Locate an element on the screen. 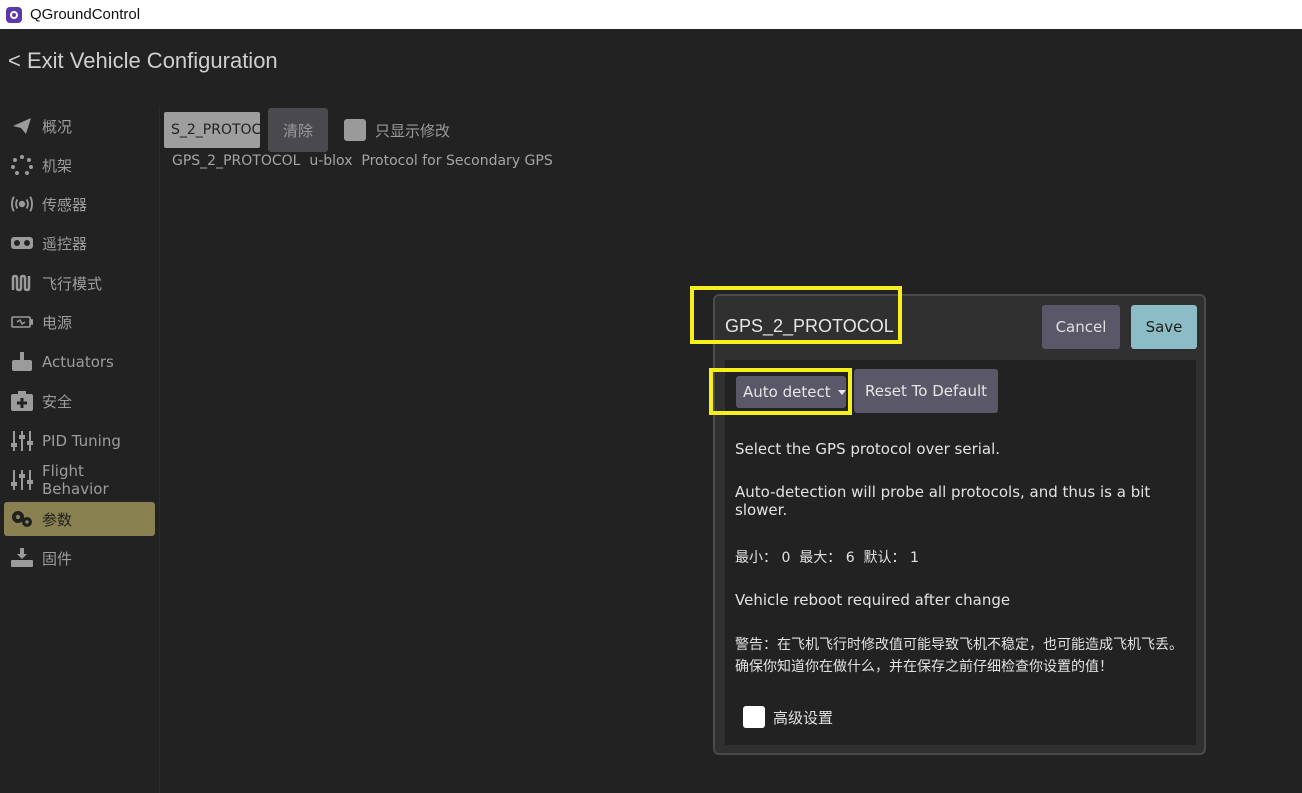 The width and height of the screenshot is (1302, 793). description-line-1: Select the GPS protocol over serial. is located at coordinates (868, 449).